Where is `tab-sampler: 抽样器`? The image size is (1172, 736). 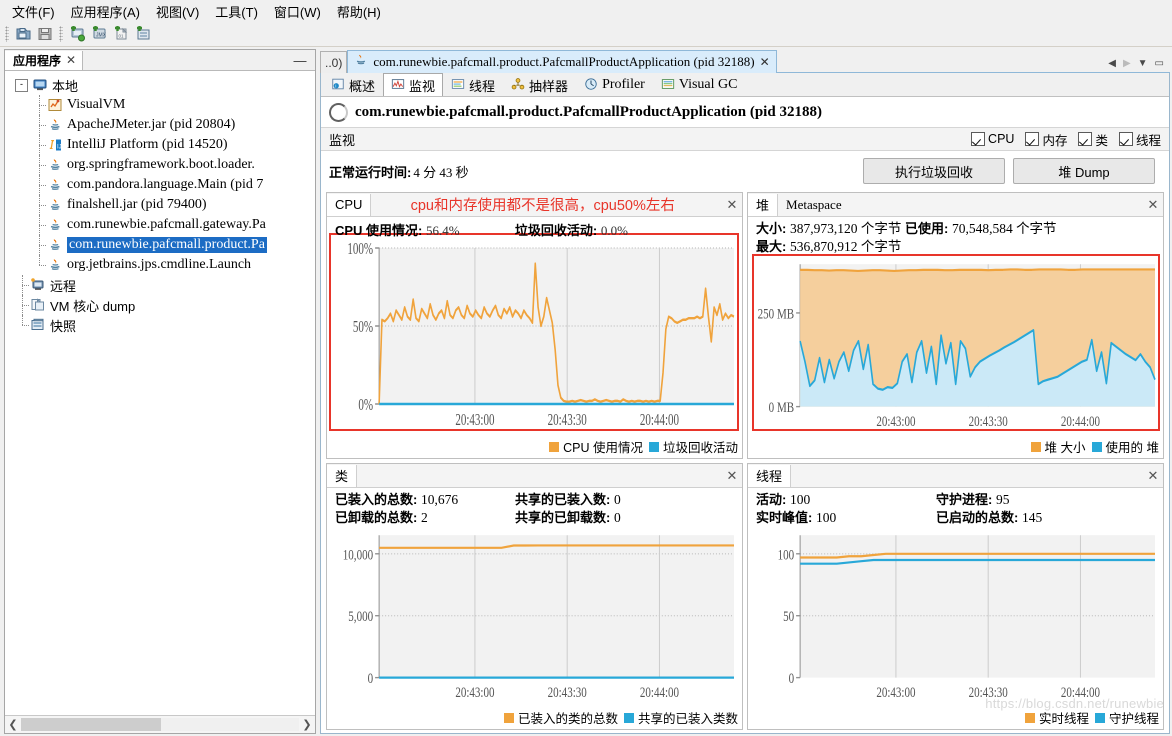
tab-sampler: 抽样器 is located at coordinates (539, 84).